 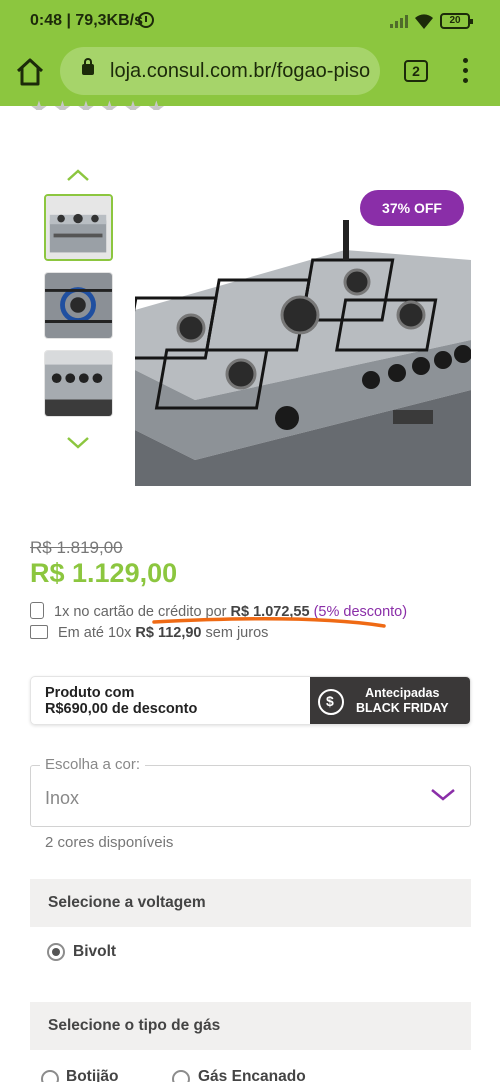 I want to click on black-friday-text: Antecipadas BLACK FRIDAY, so click(x=402, y=701).